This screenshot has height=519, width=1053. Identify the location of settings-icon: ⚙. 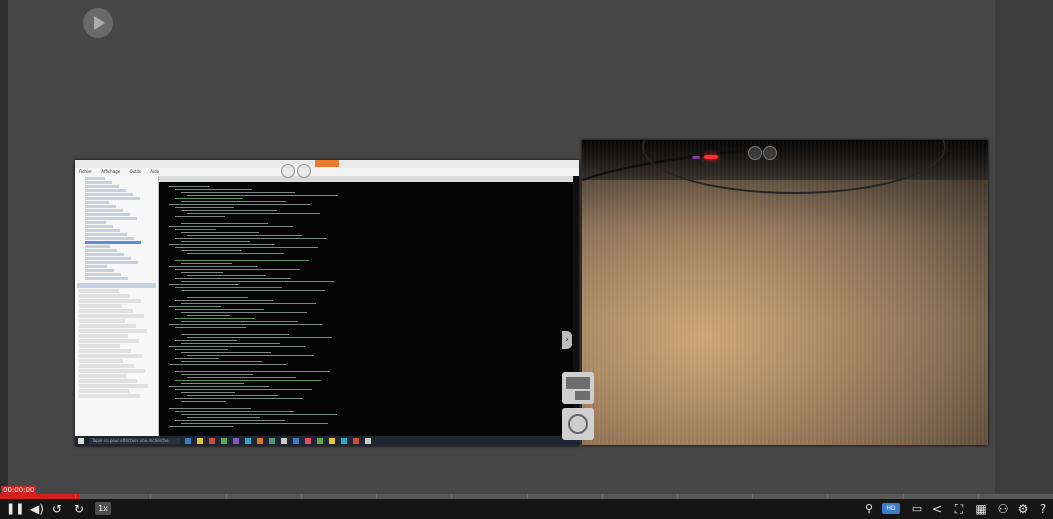
(1023, 509).